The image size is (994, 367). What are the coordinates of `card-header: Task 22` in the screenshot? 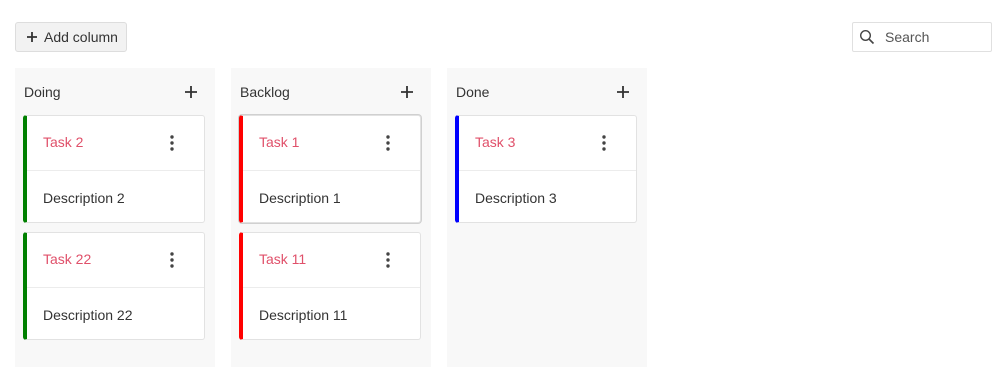 It's located at (115, 260).